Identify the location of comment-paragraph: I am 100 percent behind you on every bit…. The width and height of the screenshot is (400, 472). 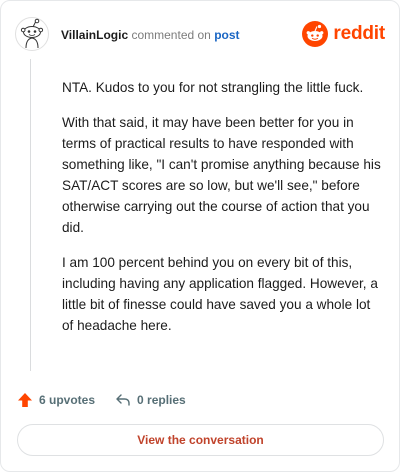
(220, 294).